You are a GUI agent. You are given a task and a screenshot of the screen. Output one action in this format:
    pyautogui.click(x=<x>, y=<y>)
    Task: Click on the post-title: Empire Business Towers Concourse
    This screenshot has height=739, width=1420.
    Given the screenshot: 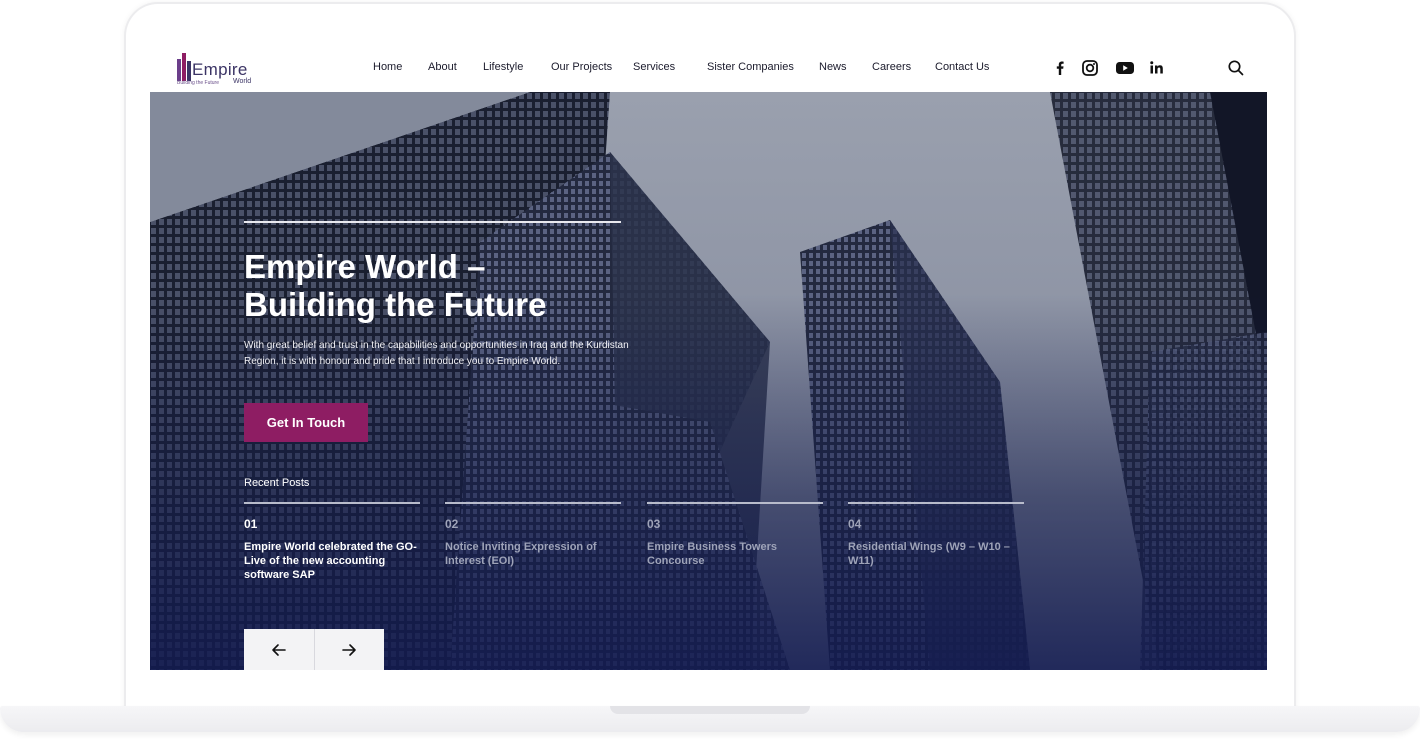 What is the action you would take?
    pyautogui.click(x=712, y=554)
    